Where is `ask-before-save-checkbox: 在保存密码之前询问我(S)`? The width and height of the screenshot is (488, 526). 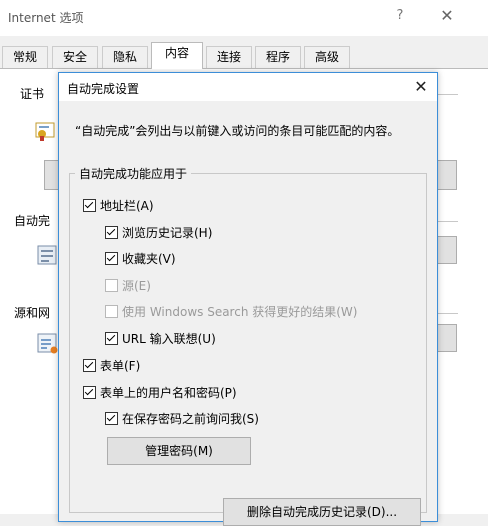
ask-before-save-checkbox: 在保存密码之前询问我(S) is located at coordinates (182, 419).